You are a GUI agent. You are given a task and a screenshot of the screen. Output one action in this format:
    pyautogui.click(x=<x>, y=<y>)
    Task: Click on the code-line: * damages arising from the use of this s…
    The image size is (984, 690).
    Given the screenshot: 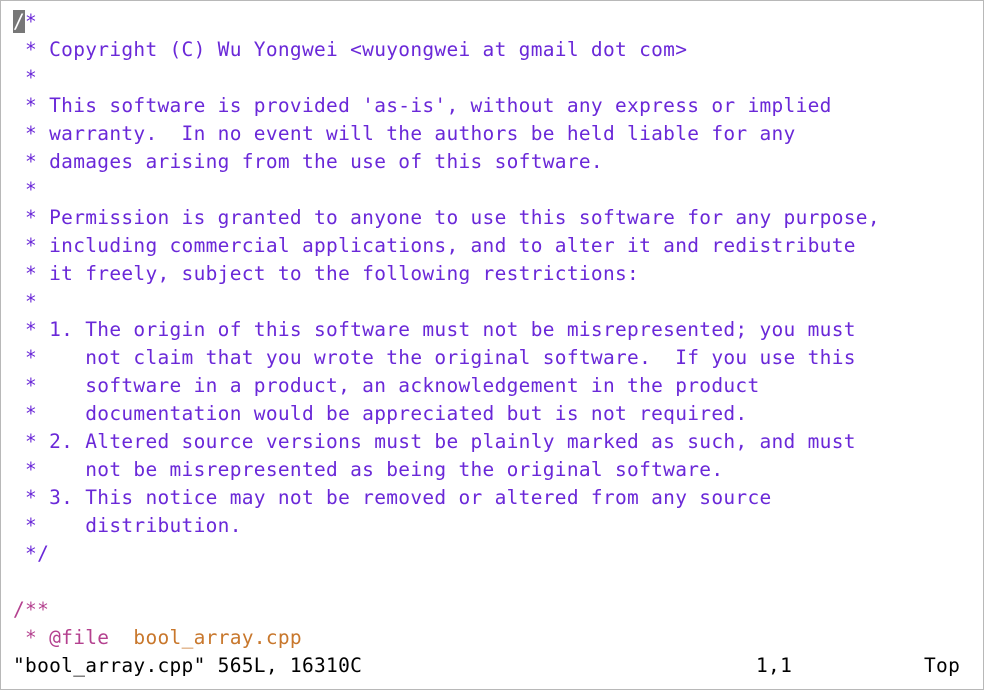 What is the action you would take?
    pyautogui.click(x=498, y=162)
    